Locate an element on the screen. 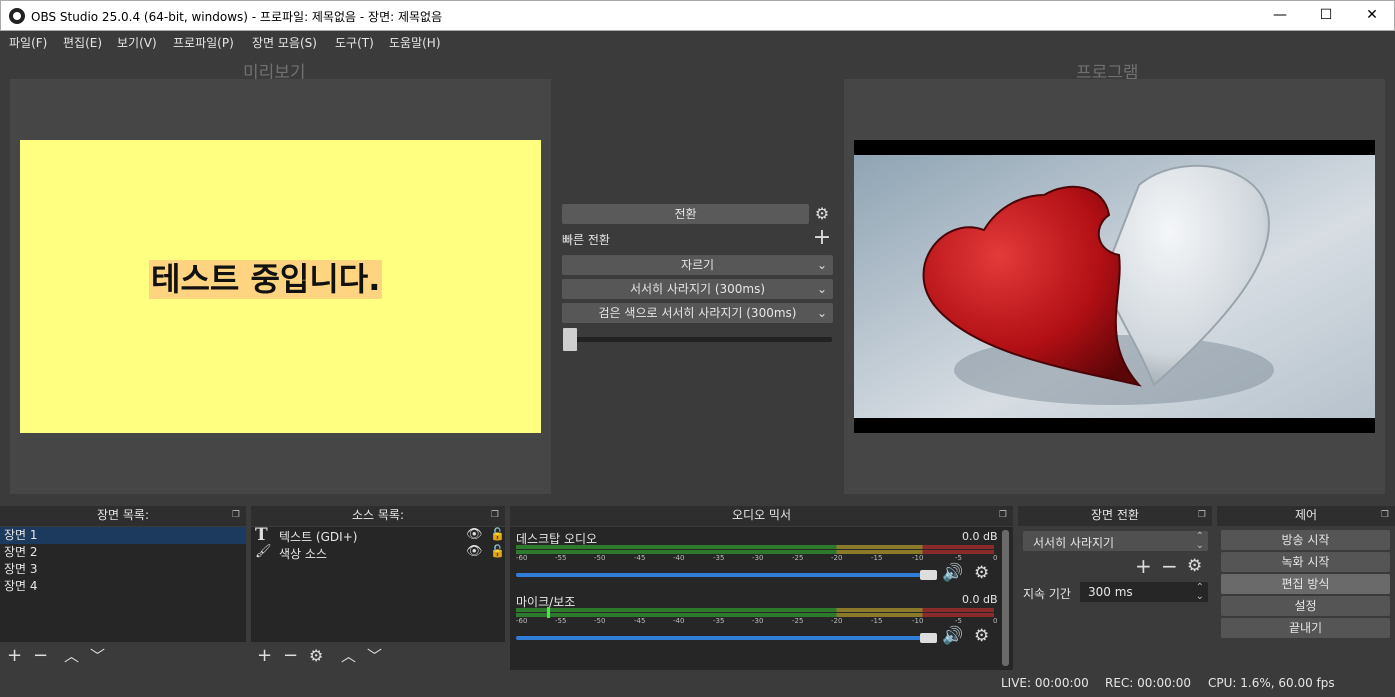 Image resolution: width=1395 pixels, height=697 pixels. start-recording-button: 녹화 시작 is located at coordinates (1305, 562).